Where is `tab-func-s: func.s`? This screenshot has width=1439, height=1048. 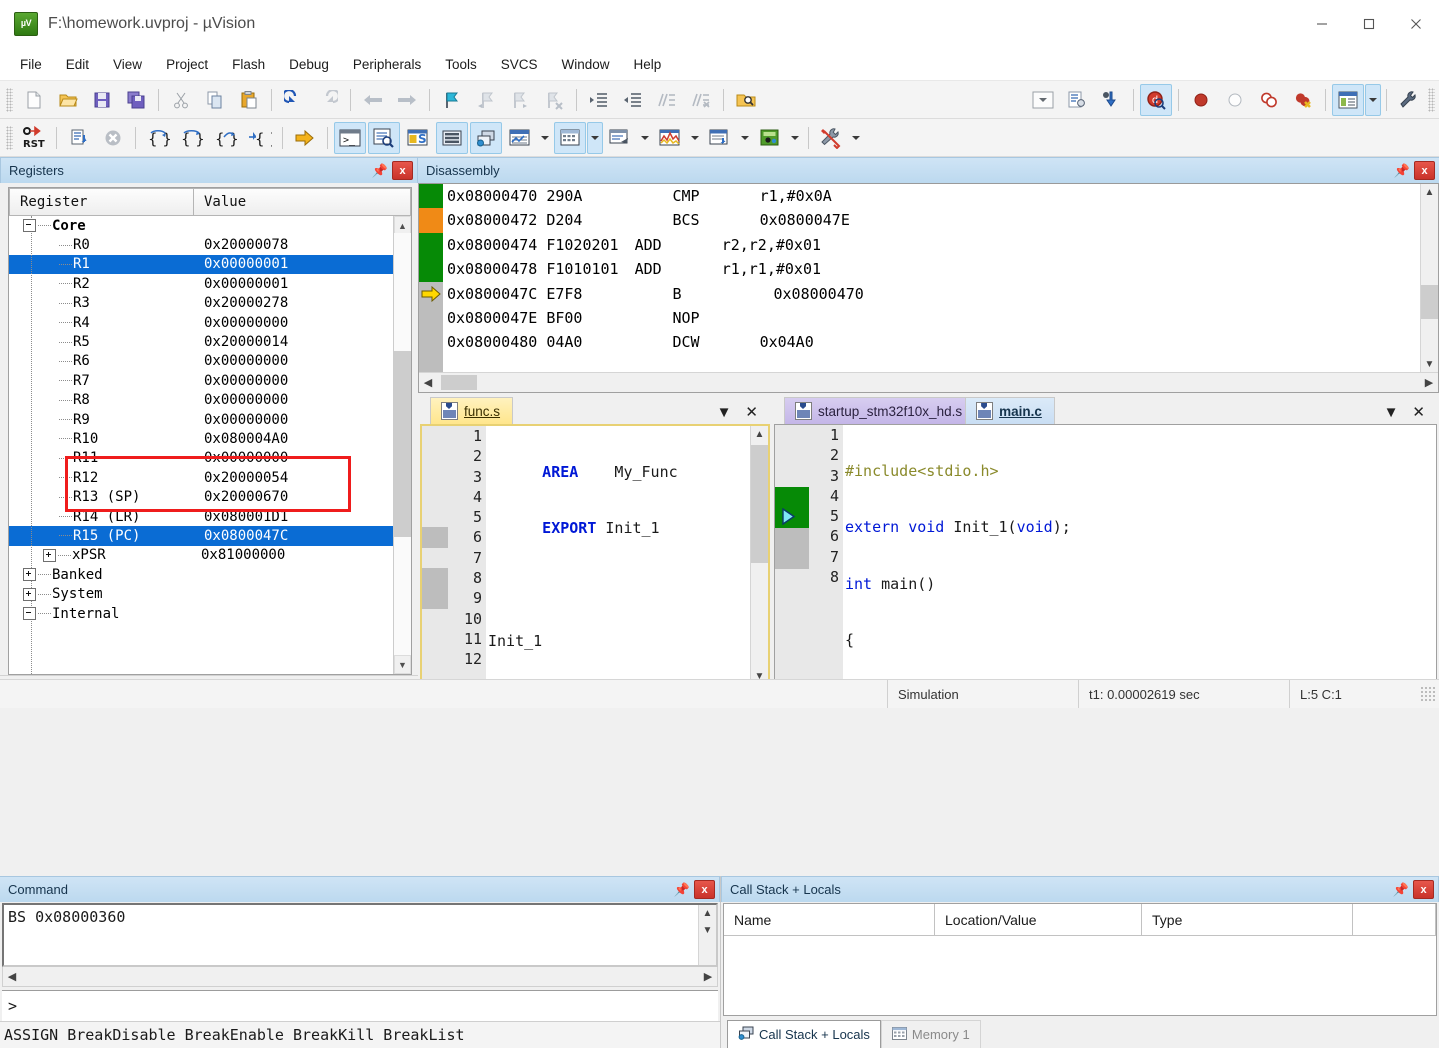
tab-func-s: func.s is located at coordinates (472, 410).